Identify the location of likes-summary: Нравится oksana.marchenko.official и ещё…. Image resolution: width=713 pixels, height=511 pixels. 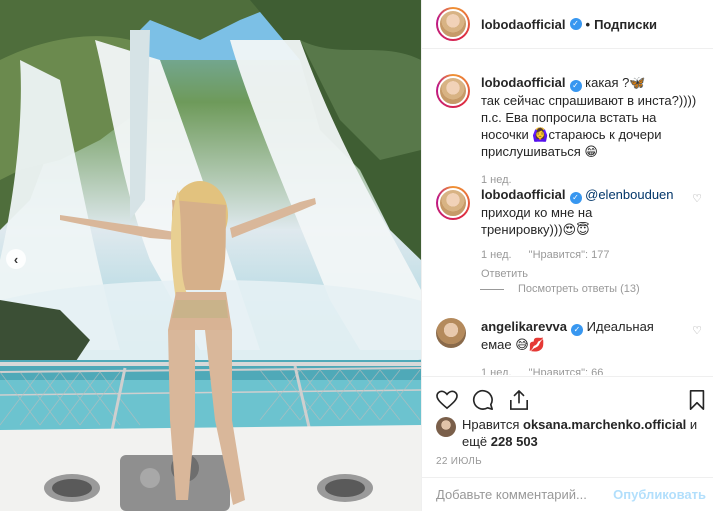
(572, 433).